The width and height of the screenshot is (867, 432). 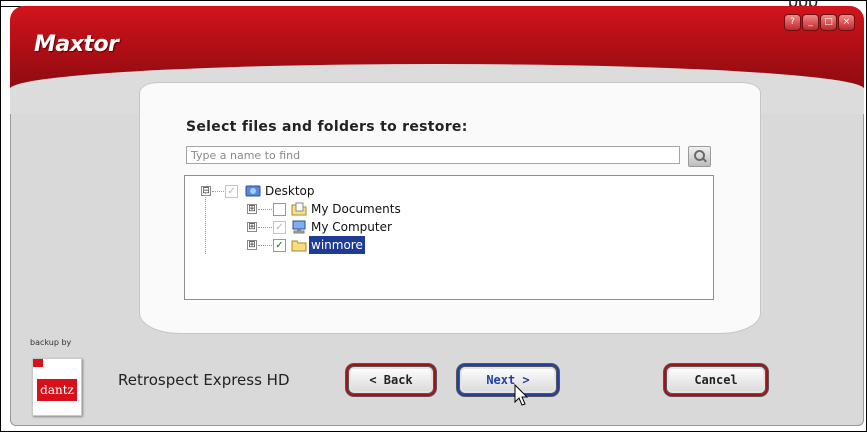 What do you see at coordinates (391, 380) in the screenshot?
I see `back-button: < Back` at bounding box center [391, 380].